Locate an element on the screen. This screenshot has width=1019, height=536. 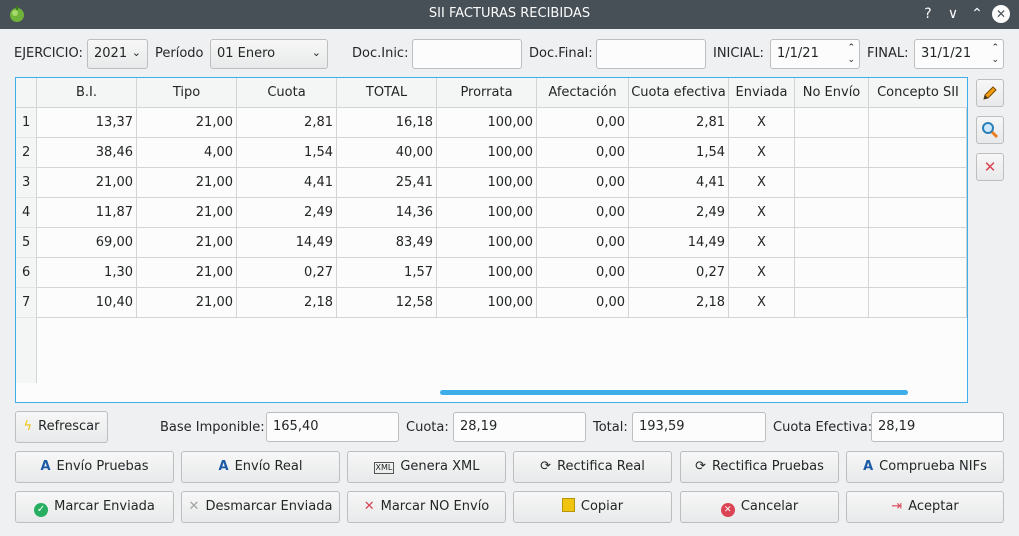
final-date-input: 31/1/21 ⌃ ⌄ is located at coordinates (959, 54).